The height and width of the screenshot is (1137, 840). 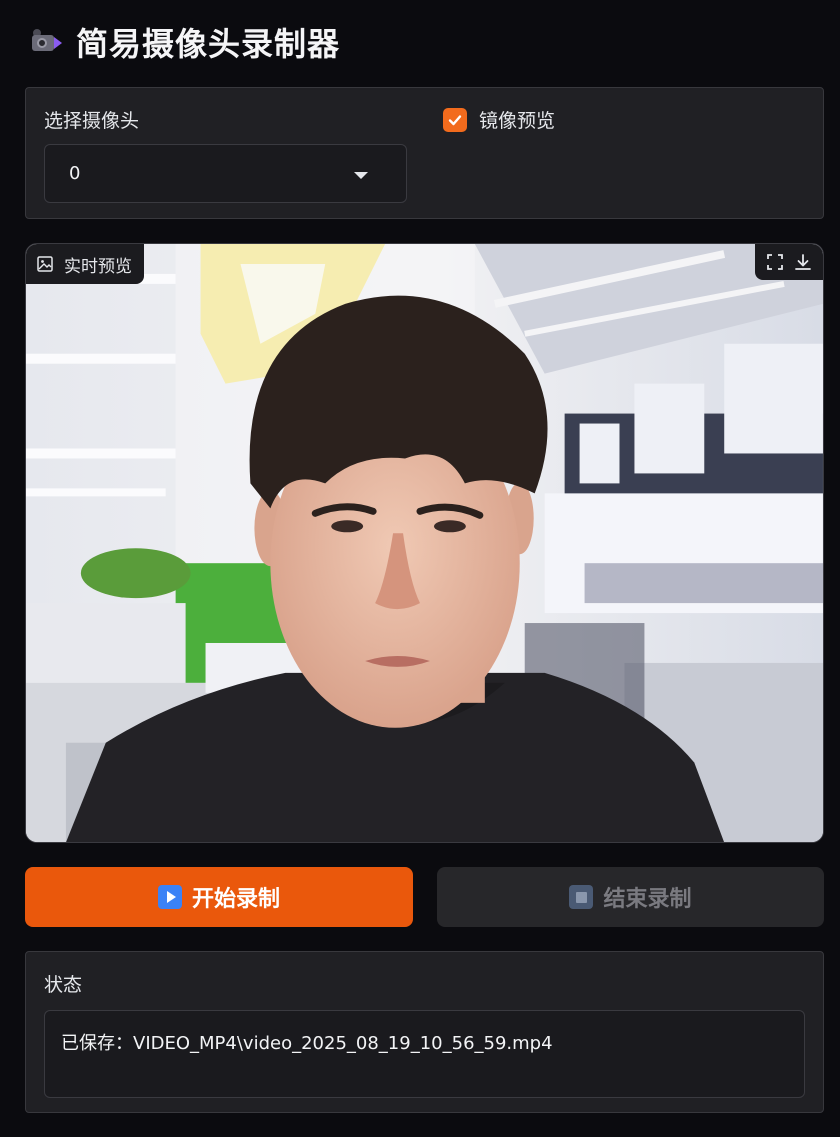 What do you see at coordinates (63, 985) in the screenshot?
I see `status-label: 状态` at bounding box center [63, 985].